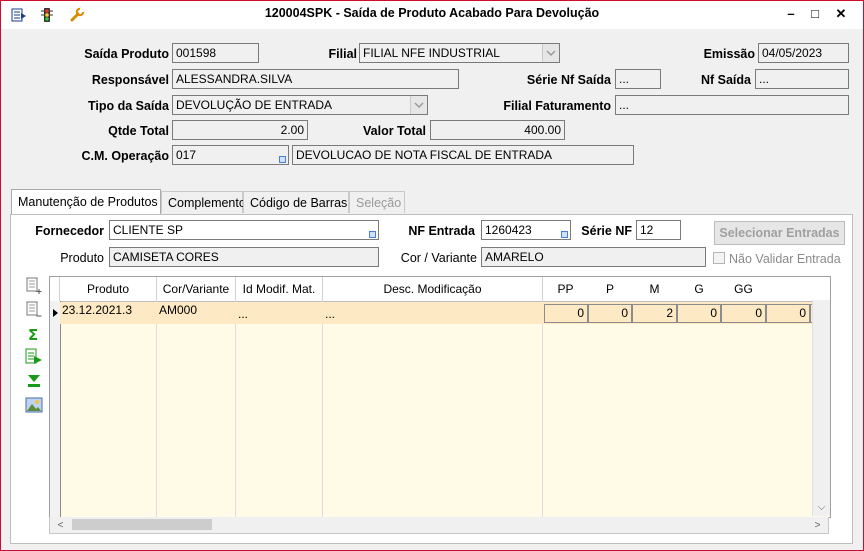 The width and height of the screenshot is (864, 551). What do you see at coordinates (138, 131) in the screenshot?
I see `qtde-total-label: Qtde Total` at bounding box center [138, 131].